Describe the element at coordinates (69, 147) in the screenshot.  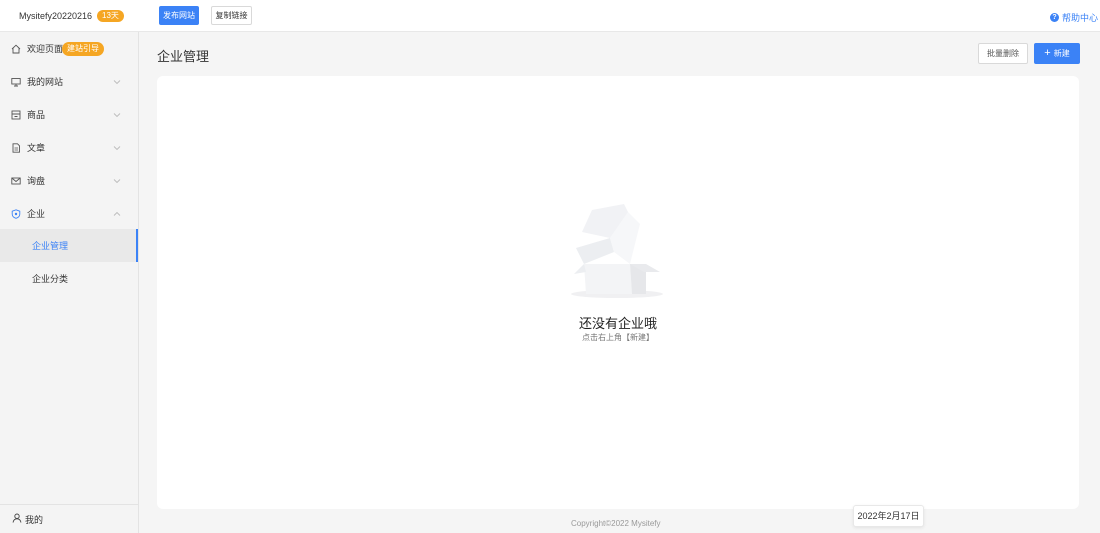
I see `sidebar-item-articles: 文章` at that location.